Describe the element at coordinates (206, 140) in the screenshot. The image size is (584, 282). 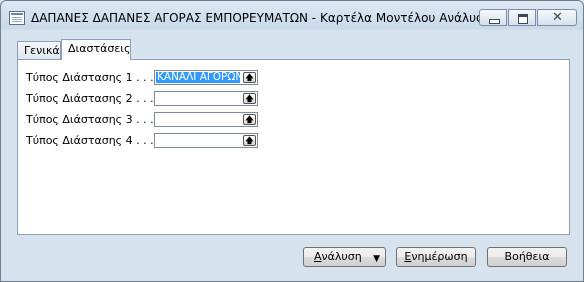
I see `dimension-4-field: 🡅` at that location.